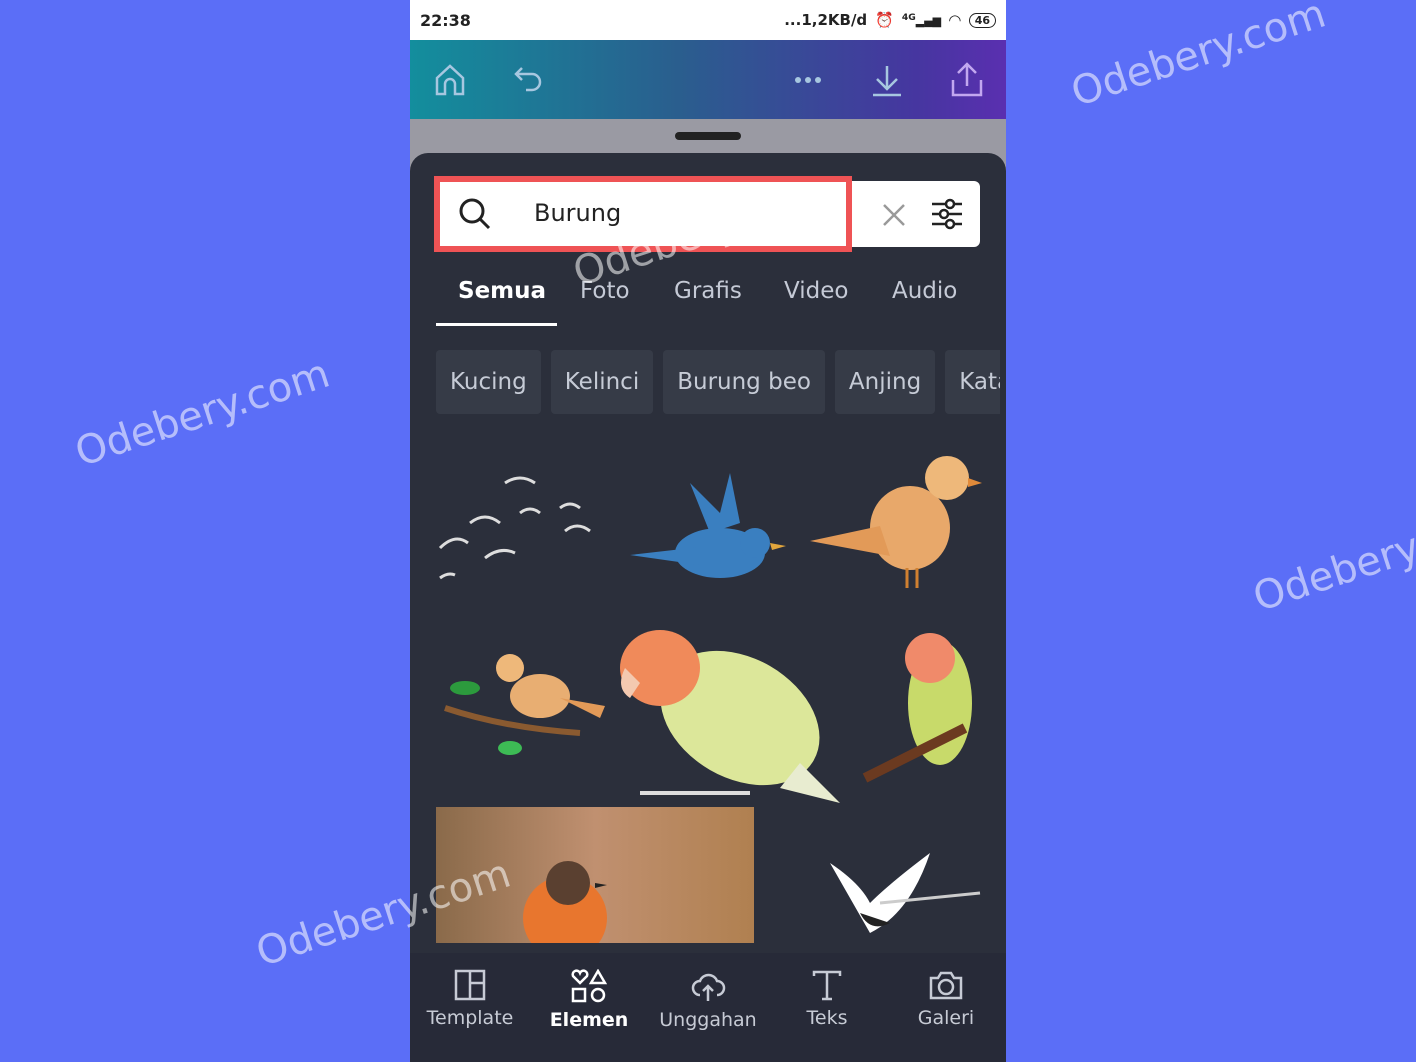 This screenshot has width=1416, height=1062. I want to click on result-lovebird-perched, so click(917, 708).